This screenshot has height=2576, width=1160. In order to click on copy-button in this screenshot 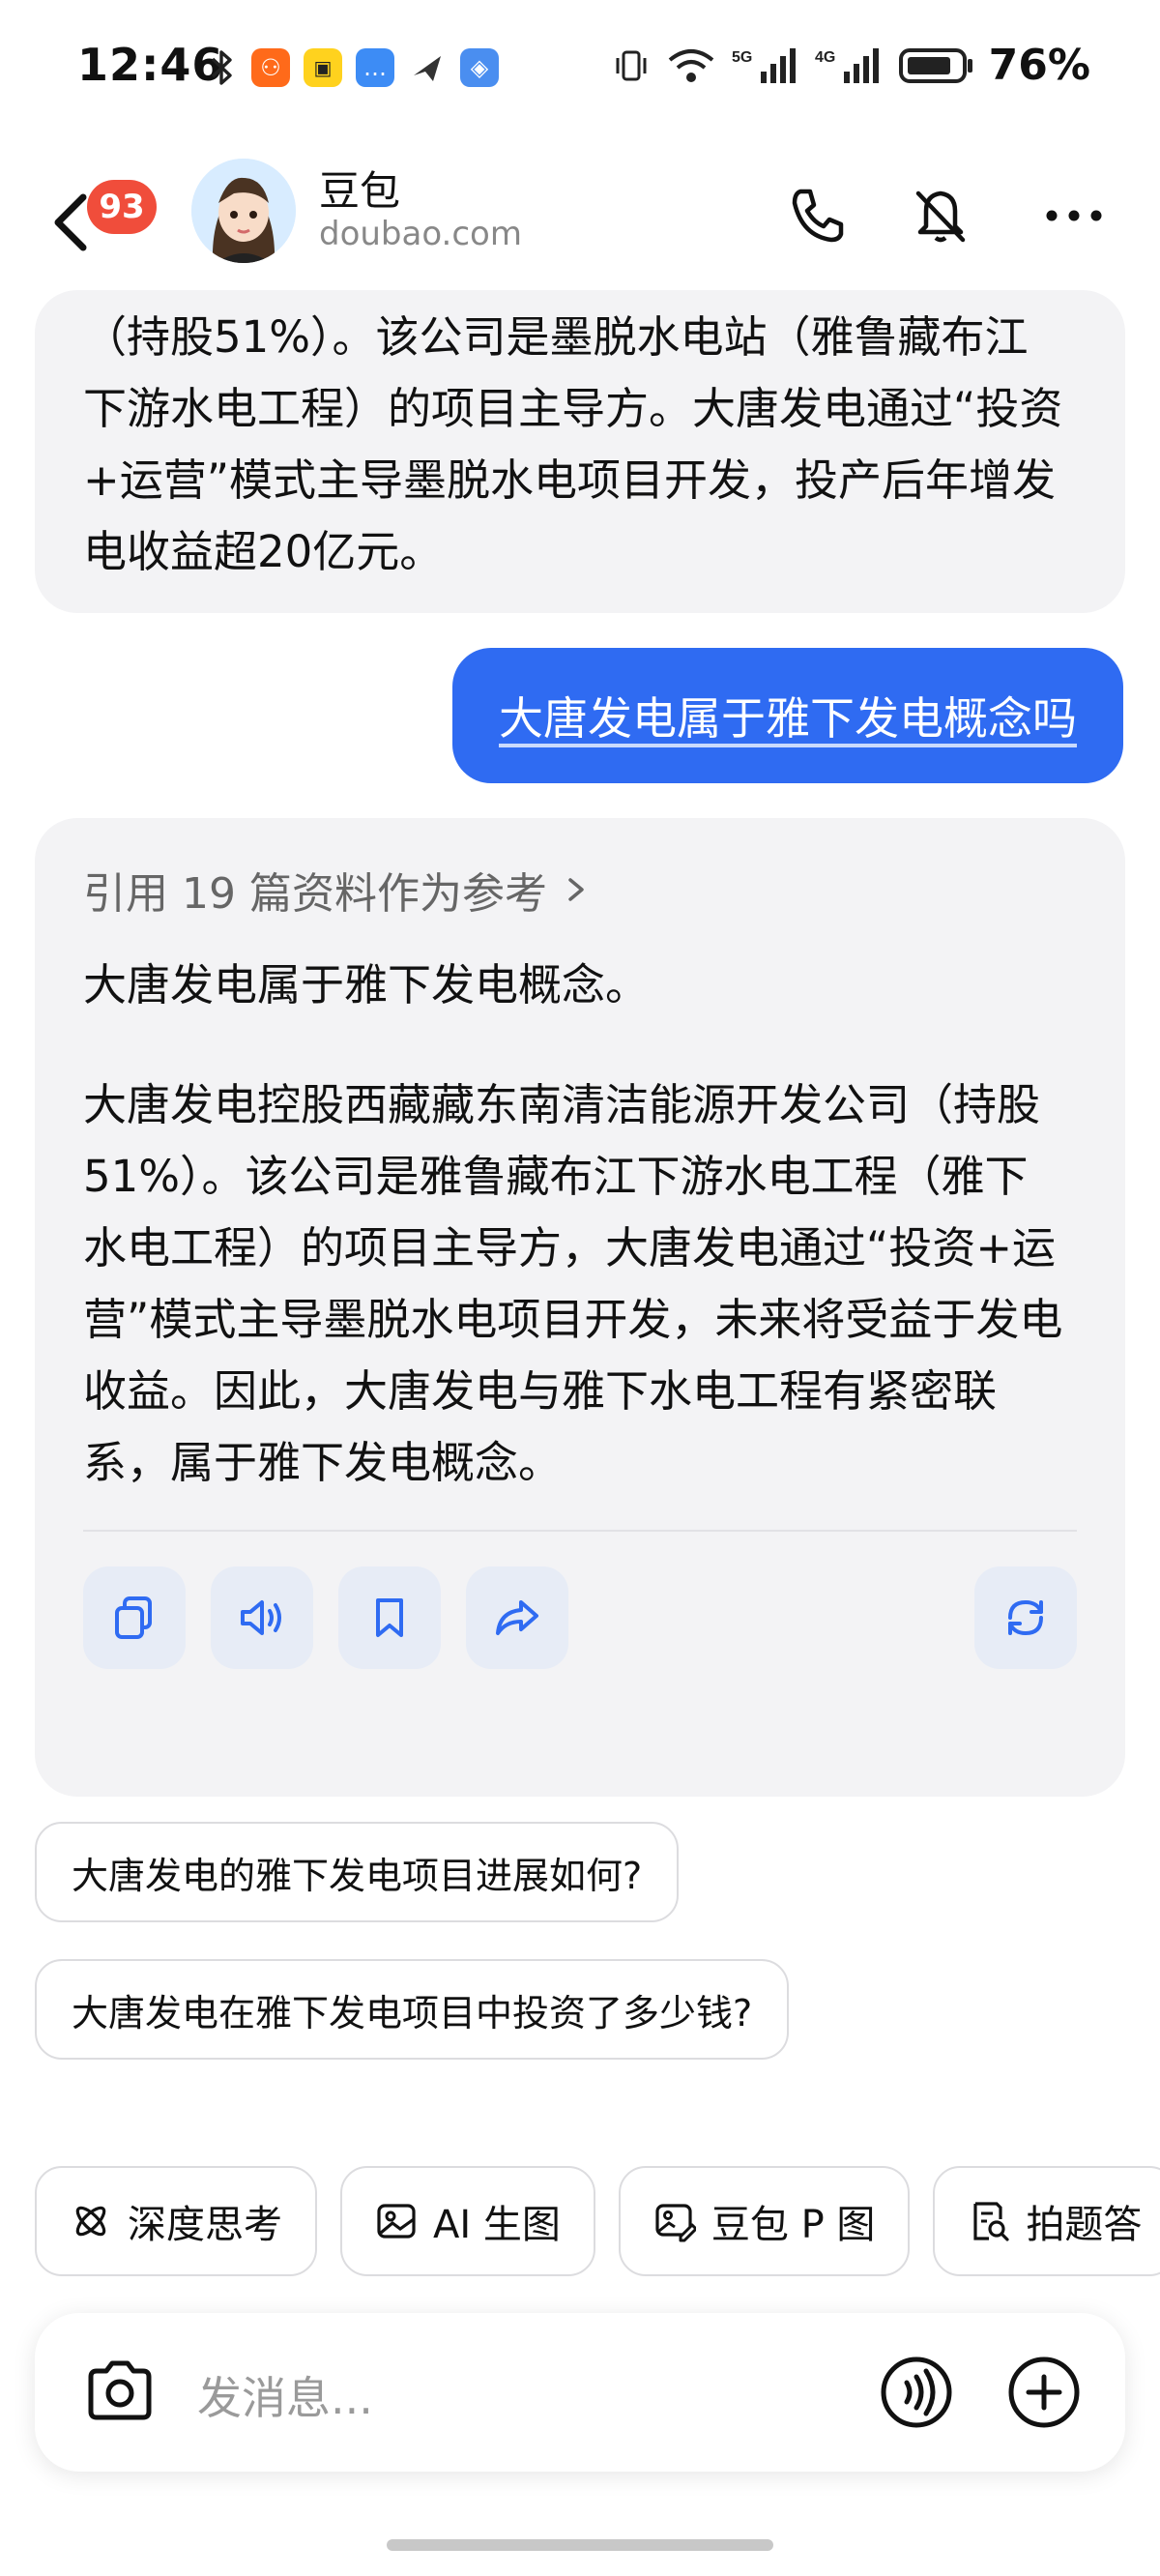, I will do `click(134, 1617)`.